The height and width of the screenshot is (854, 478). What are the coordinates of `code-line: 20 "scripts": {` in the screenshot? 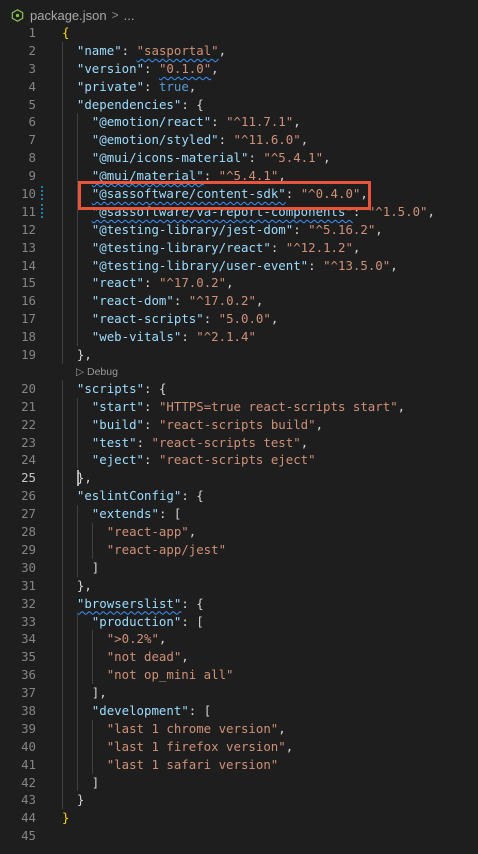 It's located at (239, 388).